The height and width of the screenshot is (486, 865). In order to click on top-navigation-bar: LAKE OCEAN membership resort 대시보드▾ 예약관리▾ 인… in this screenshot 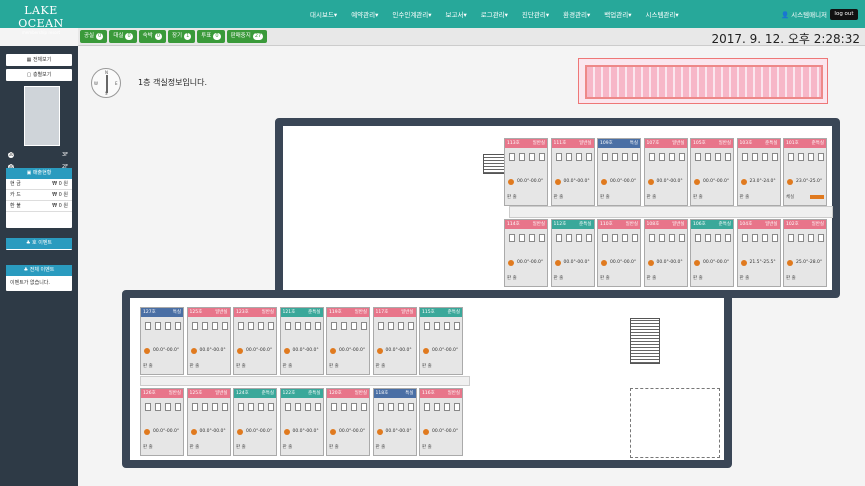, I will do `click(432, 17)`.